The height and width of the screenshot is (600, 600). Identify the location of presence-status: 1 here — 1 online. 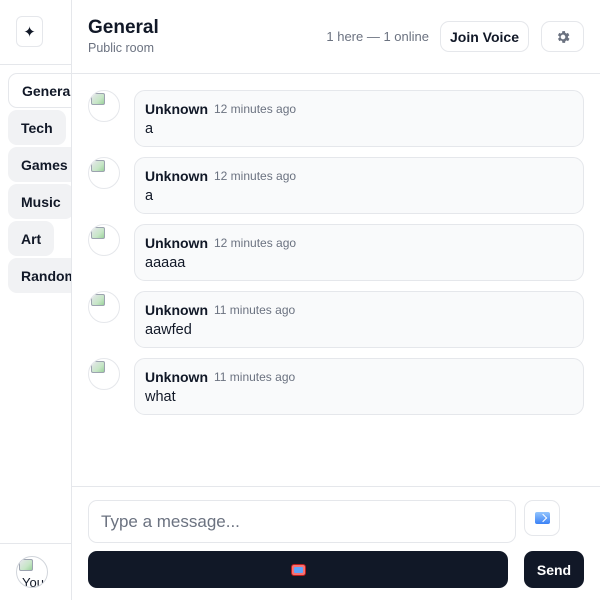
(377, 36).